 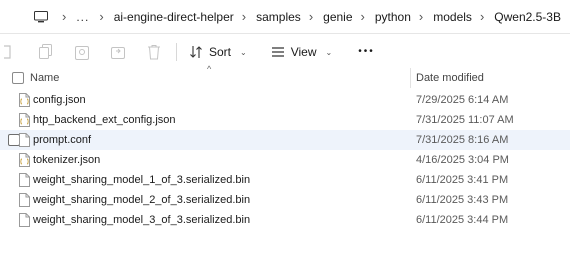 I want to click on breadcrumb-item-genie: genie, so click(x=337, y=17).